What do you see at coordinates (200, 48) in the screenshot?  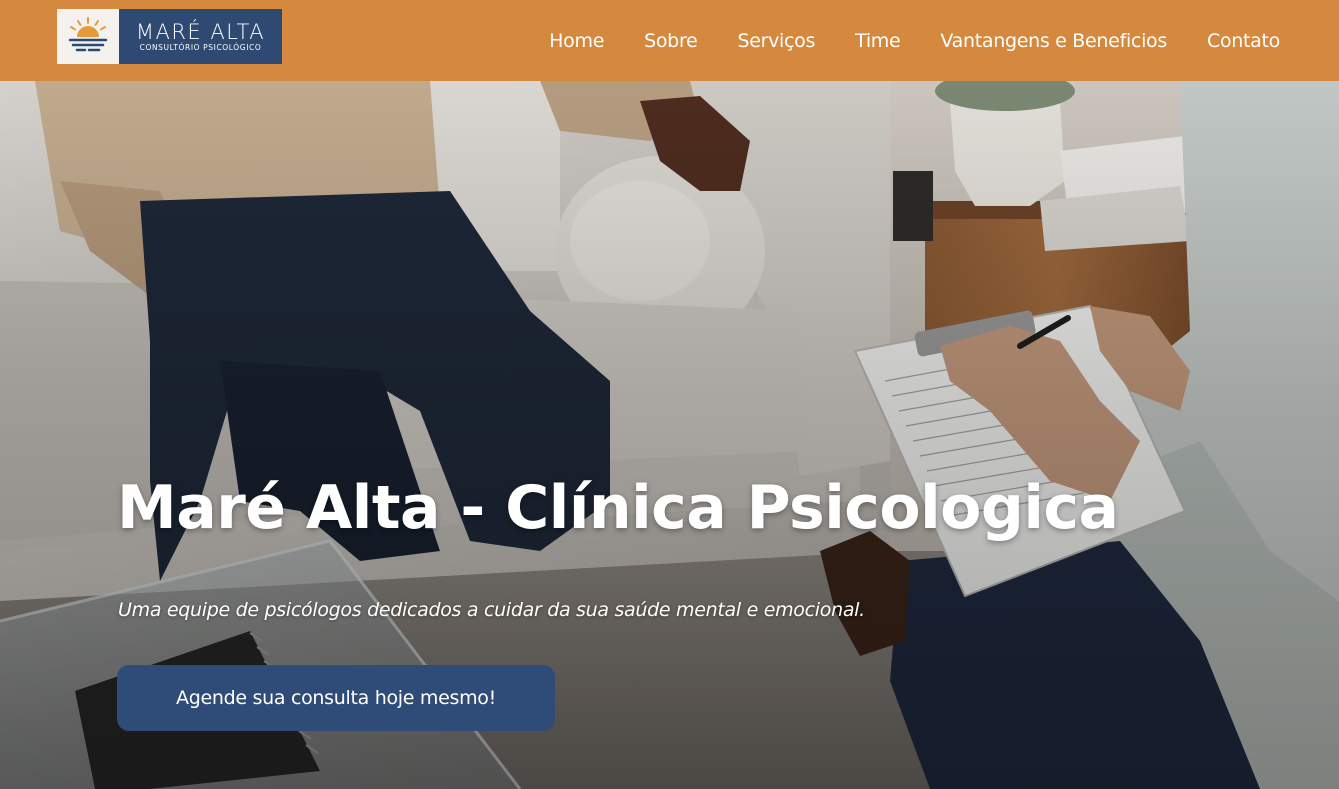 I see `brand-subtitle: Consultório Psicológico` at bounding box center [200, 48].